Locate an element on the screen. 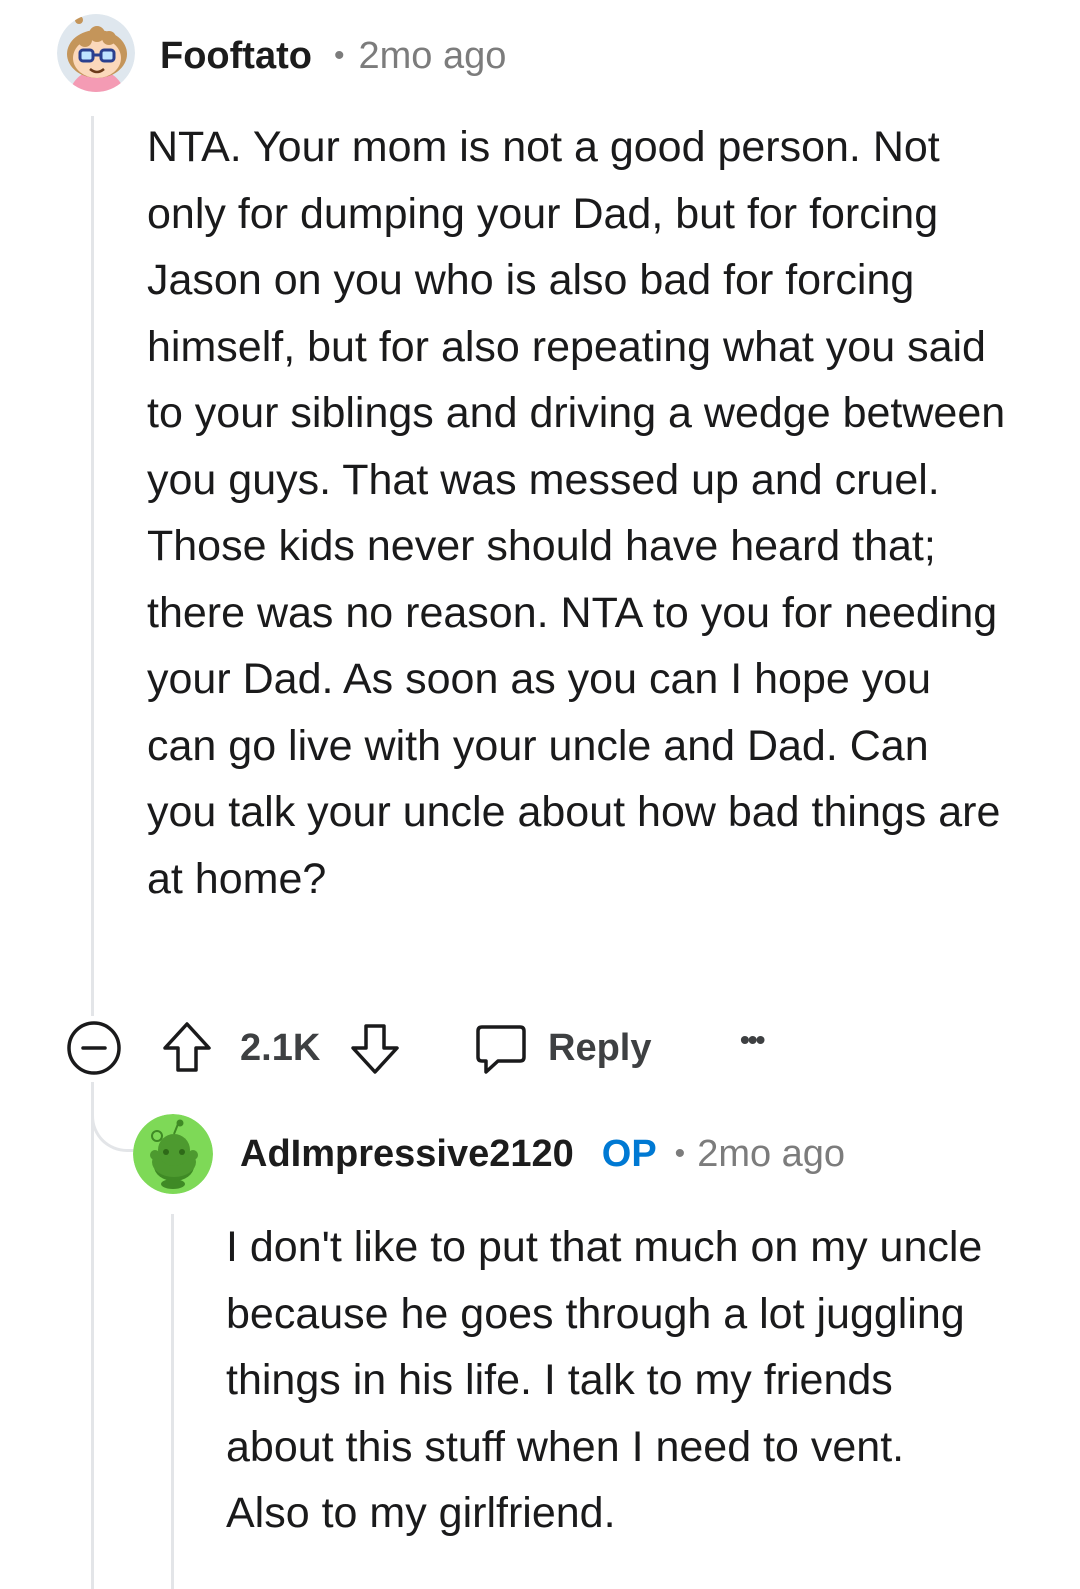  comment-thread-line-lower is located at coordinates (92, 1335).